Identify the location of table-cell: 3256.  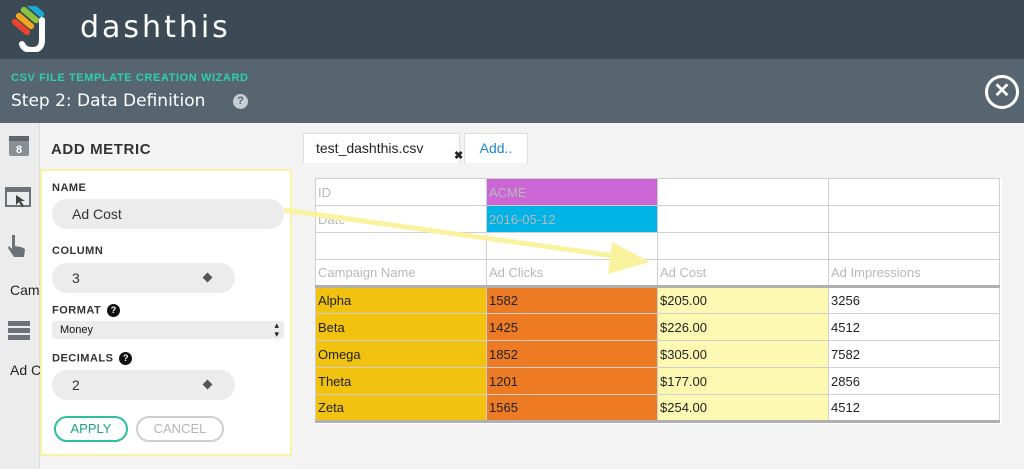
(914, 299).